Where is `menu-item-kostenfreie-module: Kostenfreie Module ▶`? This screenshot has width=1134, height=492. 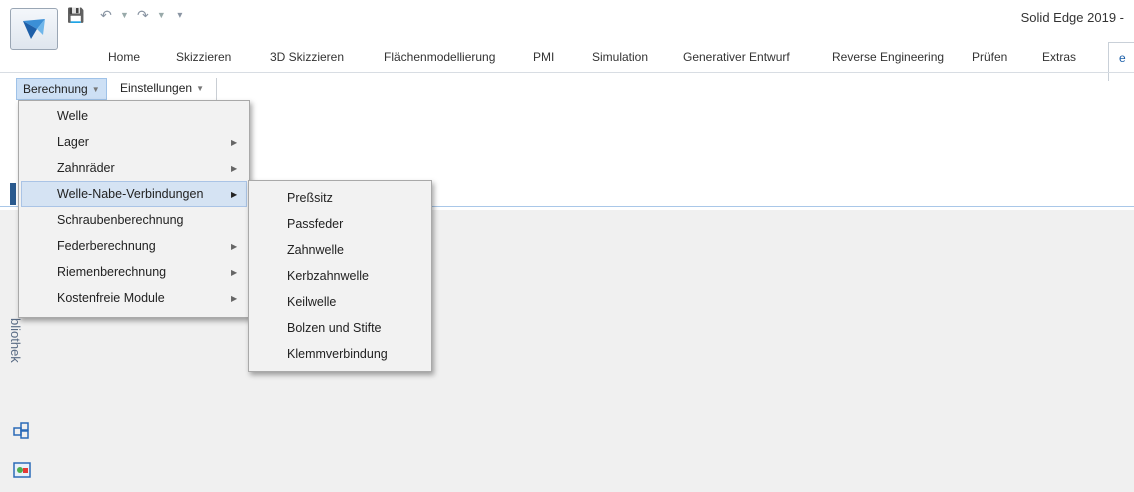 menu-item-kostenfreie-module: Kostenfreie Module ▶ is located at coordinates (134, 298).